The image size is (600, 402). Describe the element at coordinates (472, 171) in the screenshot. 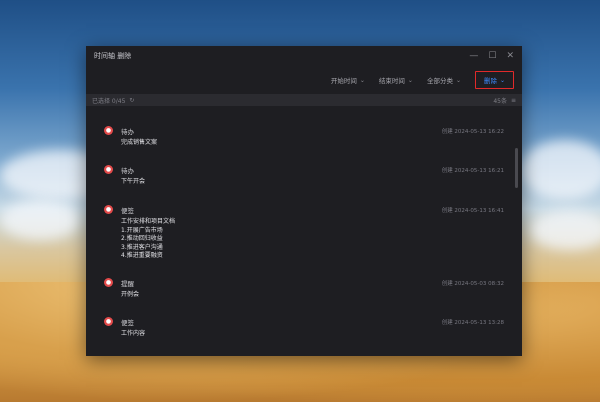

I see `item-timestamp: 创建 2024-05-13 16:21` at that location.